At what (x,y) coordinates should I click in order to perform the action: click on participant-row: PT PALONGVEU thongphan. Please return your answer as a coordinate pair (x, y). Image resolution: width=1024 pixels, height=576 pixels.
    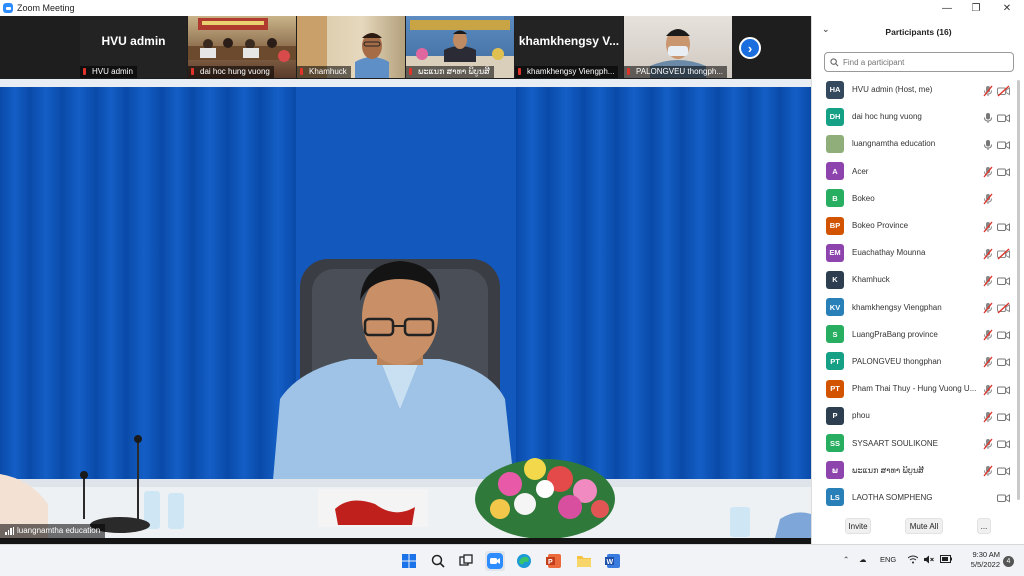
    Looking at the image, I should click on (918, 361).